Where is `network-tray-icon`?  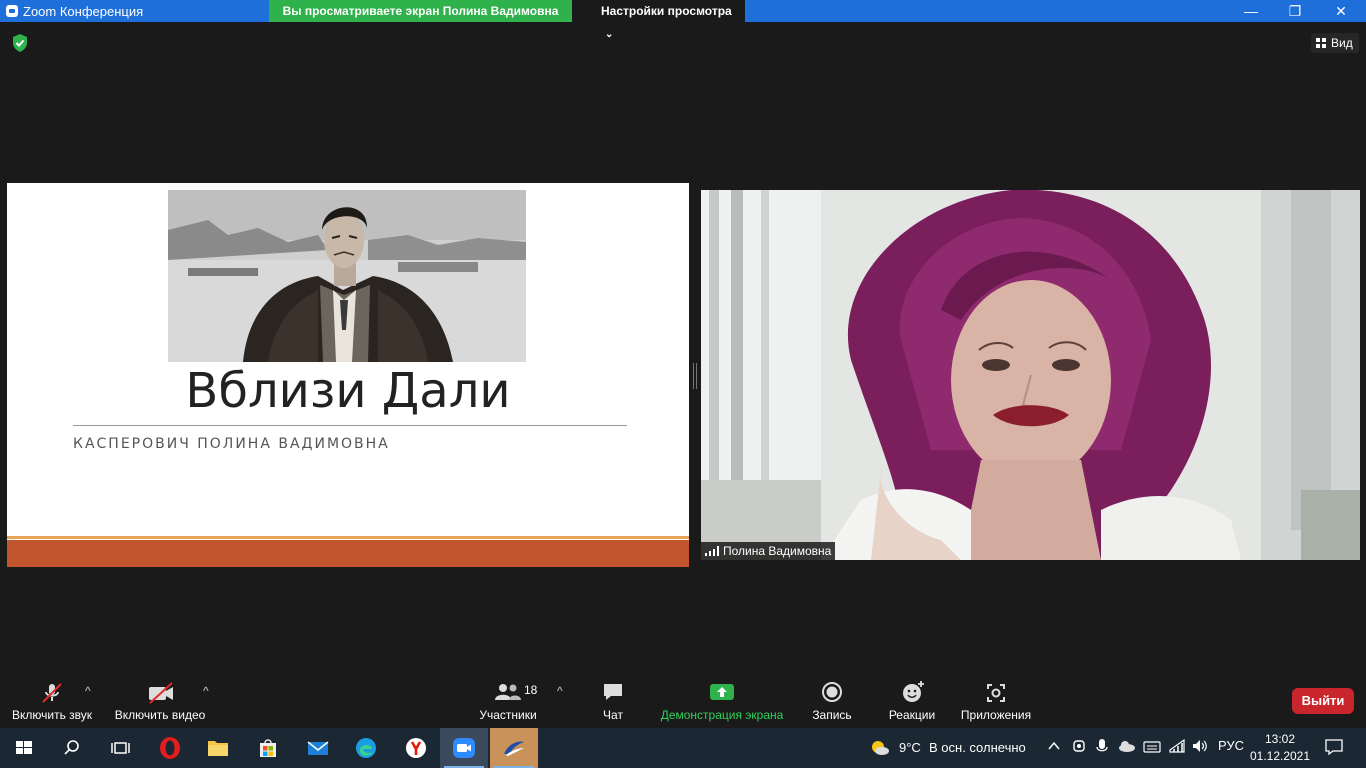 network-tray-icon is located at coordinates (1177, 747).